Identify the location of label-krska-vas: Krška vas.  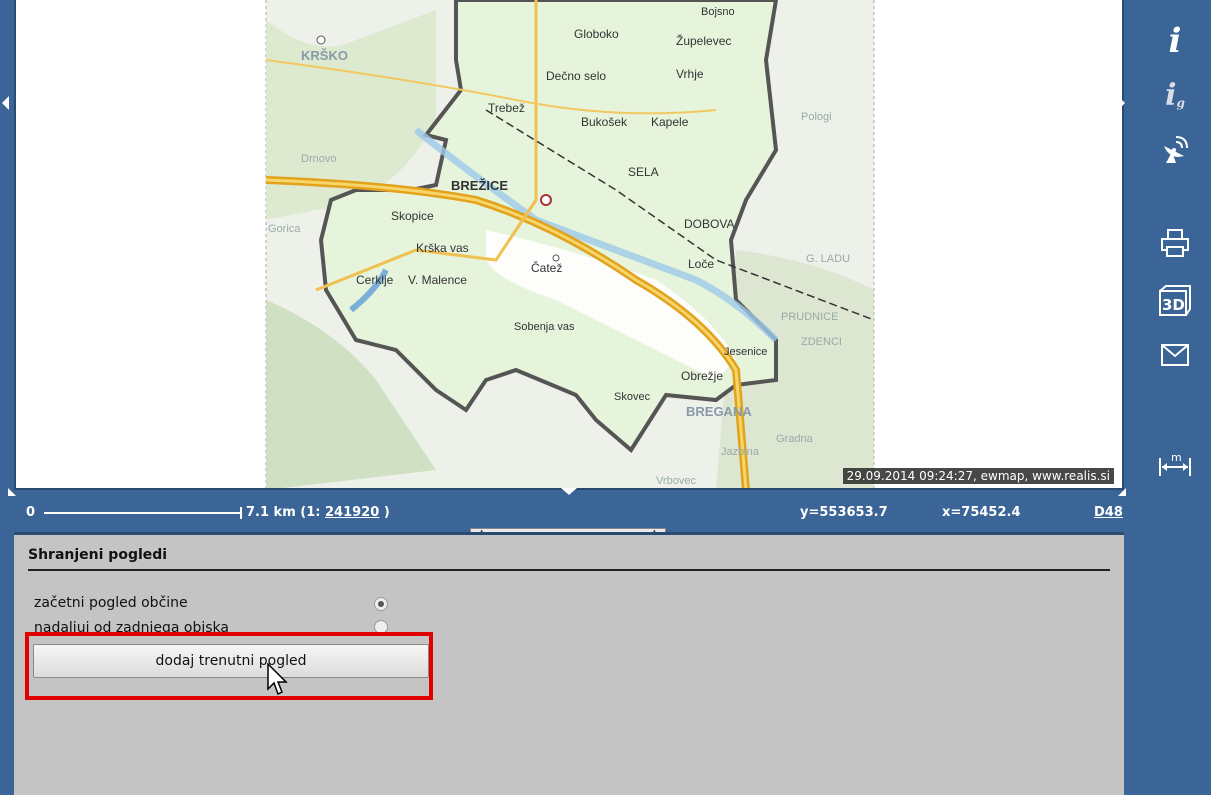
(442, 248).